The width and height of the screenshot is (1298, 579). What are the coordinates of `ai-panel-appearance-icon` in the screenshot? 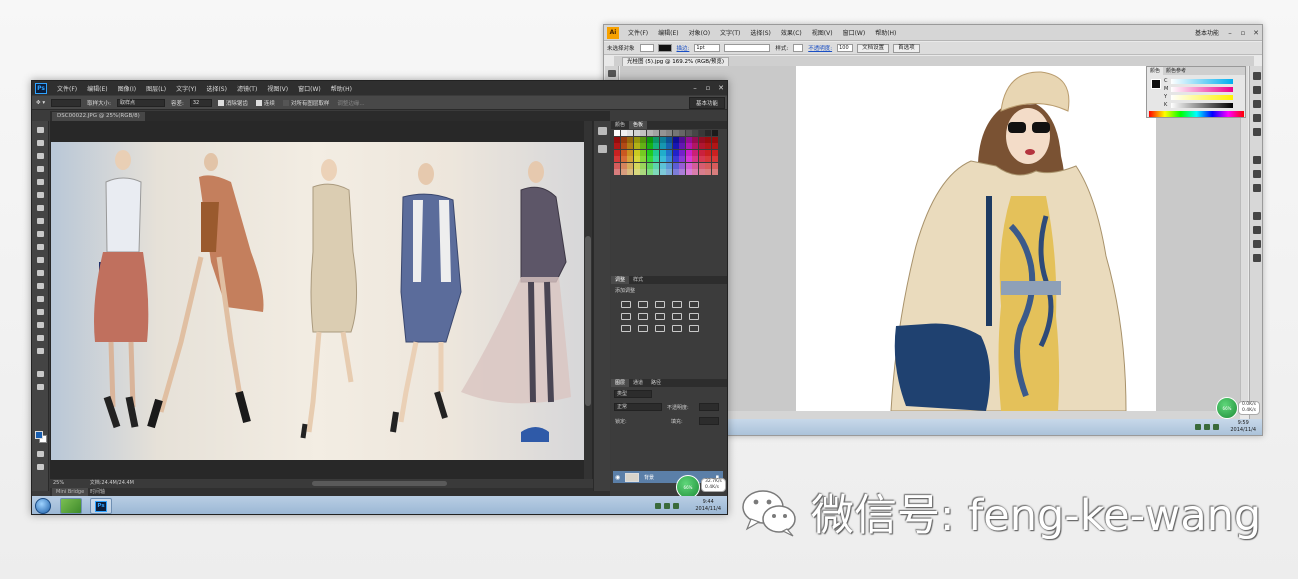 It's located at (1257, 188).